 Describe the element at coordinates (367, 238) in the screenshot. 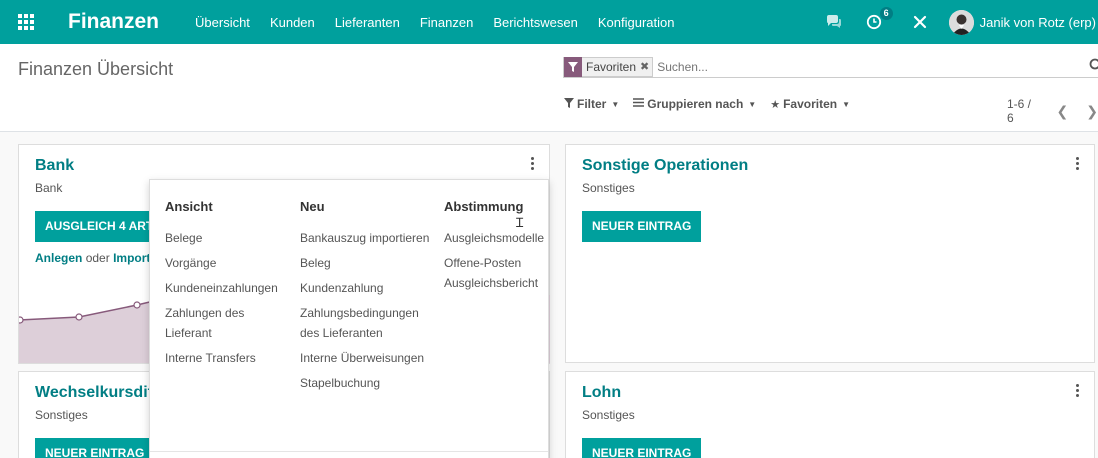

I see `dropdown-item: Bankauszug importieren` at that location.